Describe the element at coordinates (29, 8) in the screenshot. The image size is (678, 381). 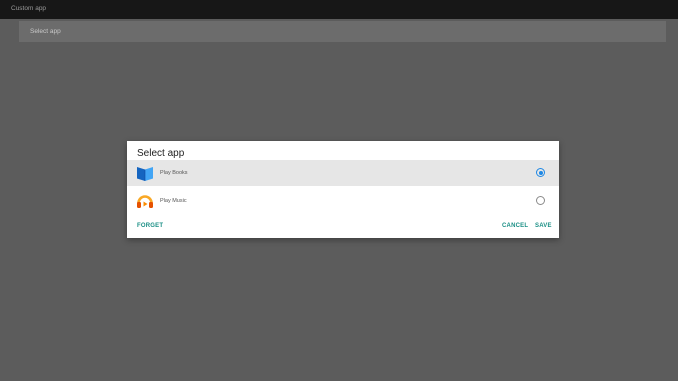
I see `app-title: Custom app` at that location.